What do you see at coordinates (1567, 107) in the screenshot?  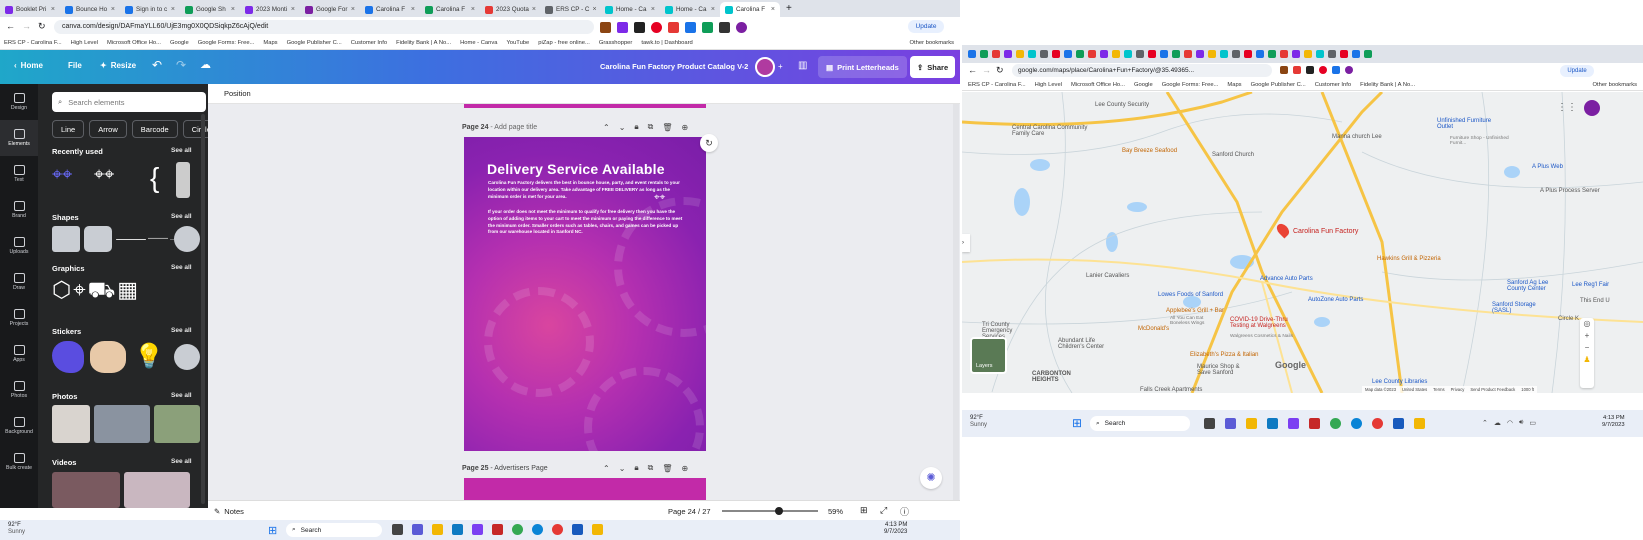 I see `apps-grid-icon: ⋮⋮` at bounding box center [1567, 107].